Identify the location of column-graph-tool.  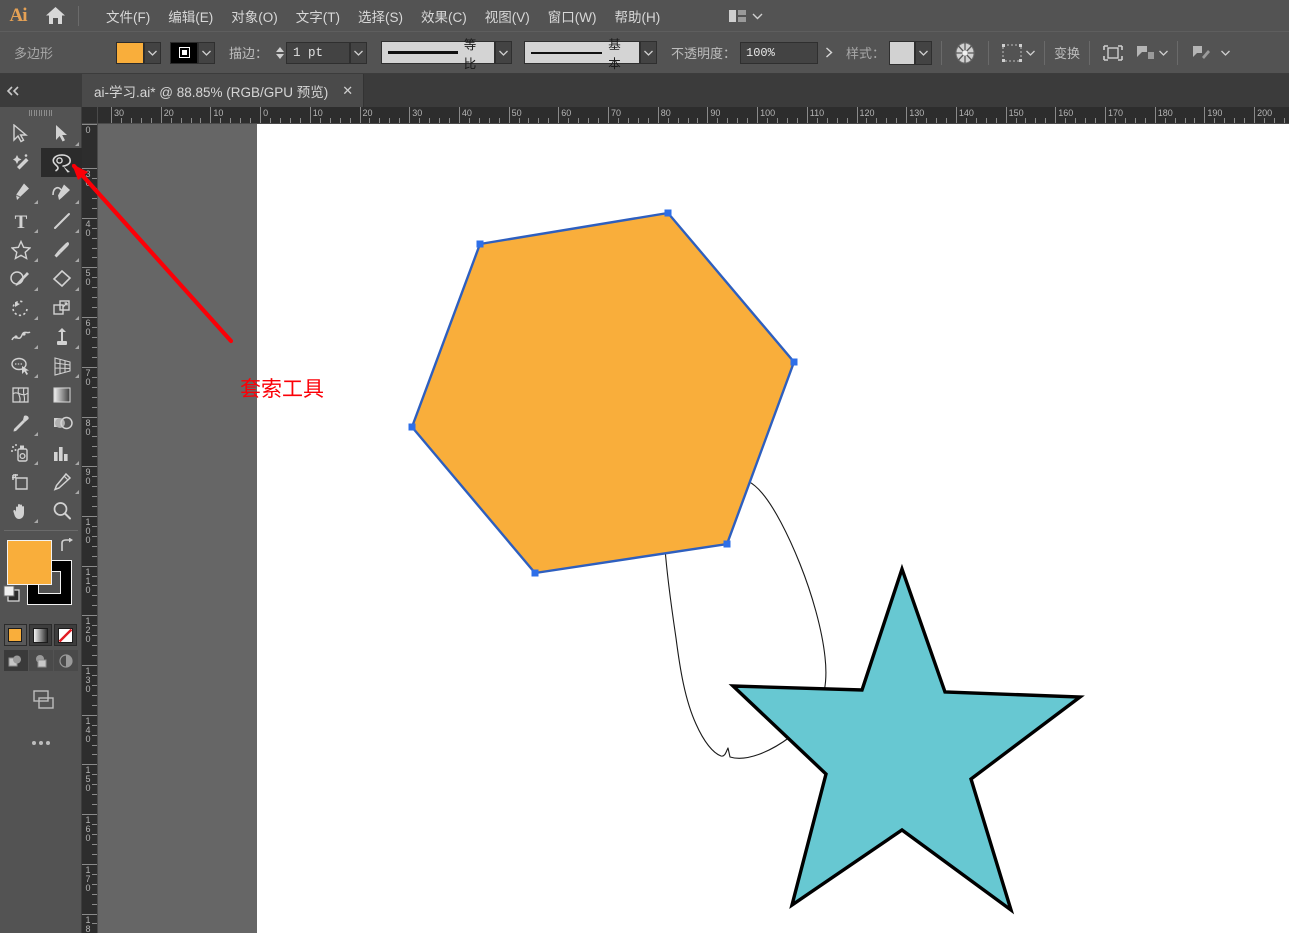
(61, 452).